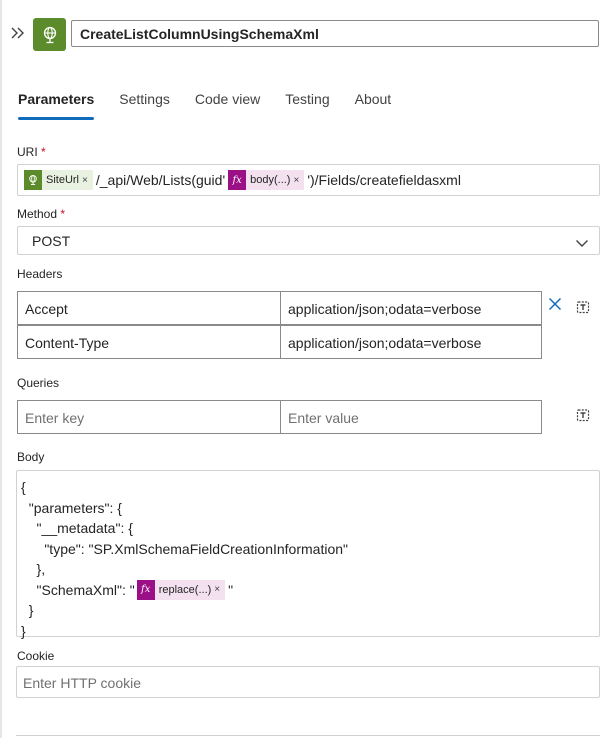  Describe the element at coordinates (144, 104) in the screenshot. I see `tab-settings: Settings` at that location.